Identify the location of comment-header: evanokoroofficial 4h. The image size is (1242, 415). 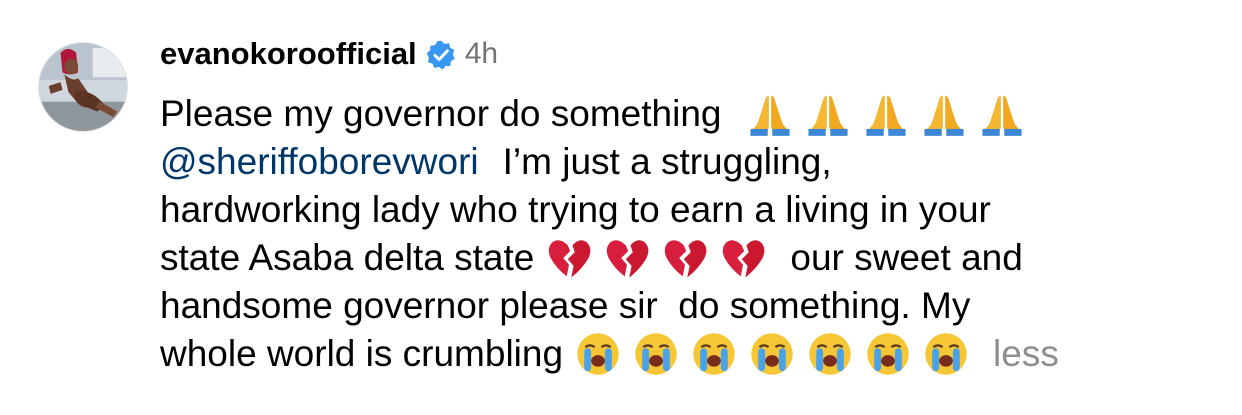
(329, 54).